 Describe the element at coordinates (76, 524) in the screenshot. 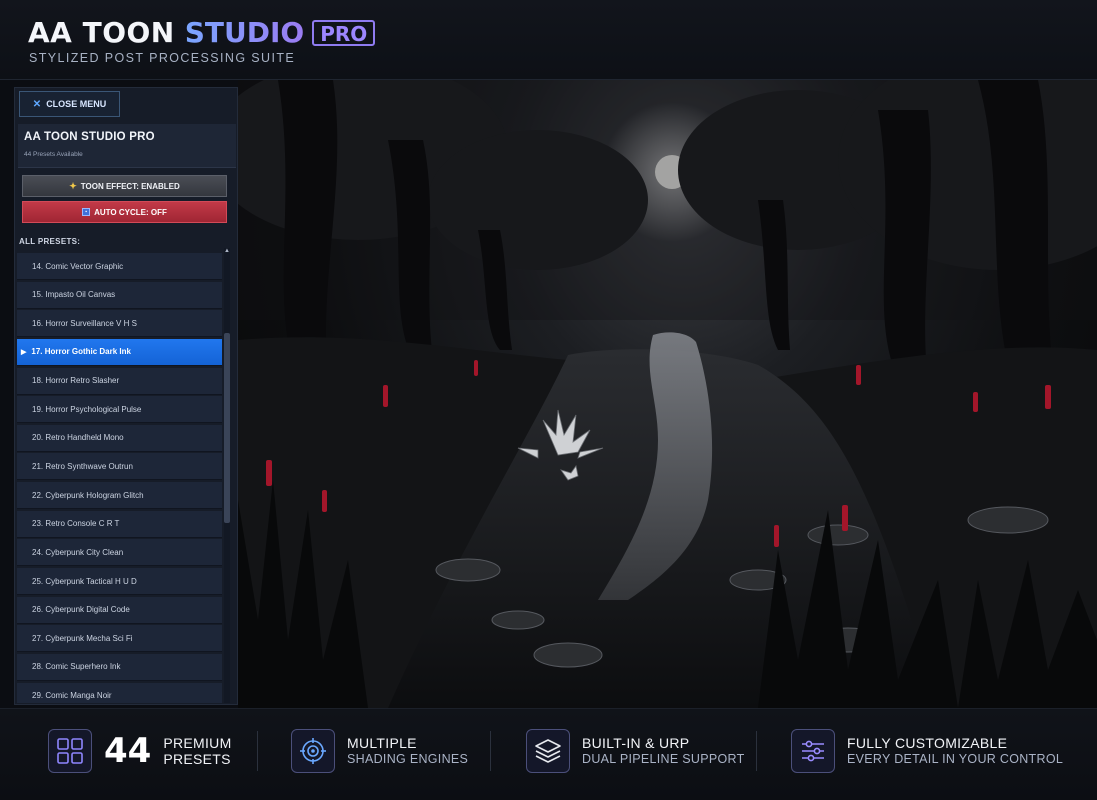

I see `preset-label: 23. Retro Console C R T` at that location.